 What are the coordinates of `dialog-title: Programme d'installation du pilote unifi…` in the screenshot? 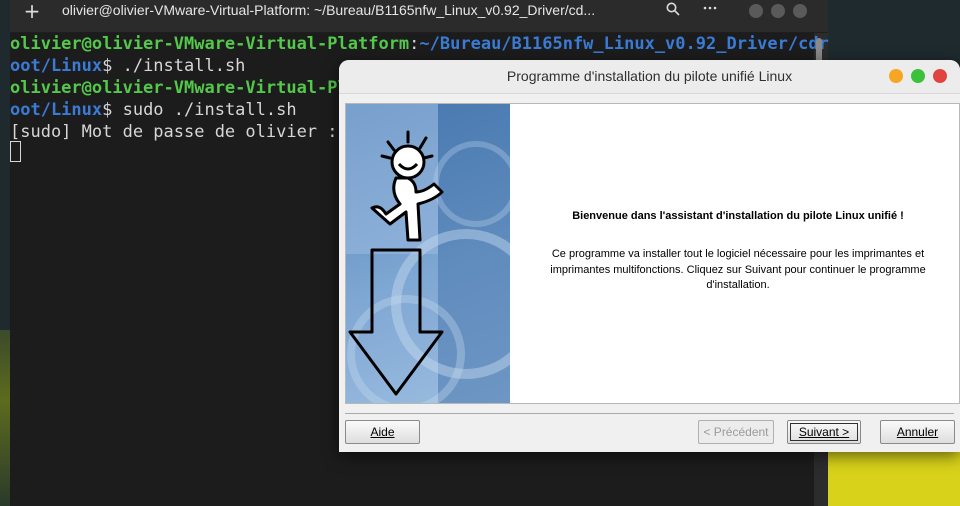 It's located at (649, 76).